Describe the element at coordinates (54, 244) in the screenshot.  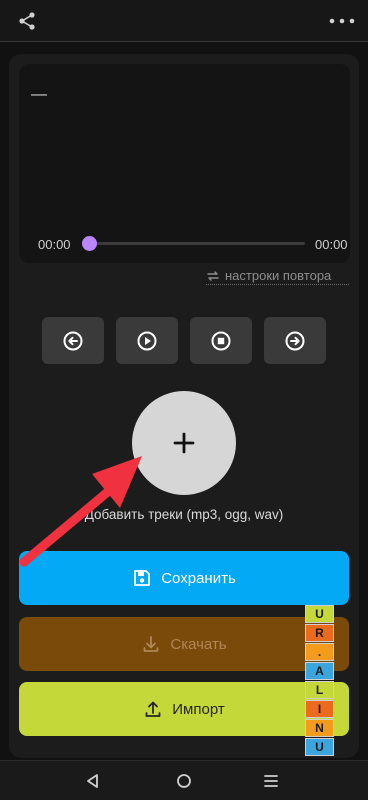
I see `current-time: 00:00` at that location.